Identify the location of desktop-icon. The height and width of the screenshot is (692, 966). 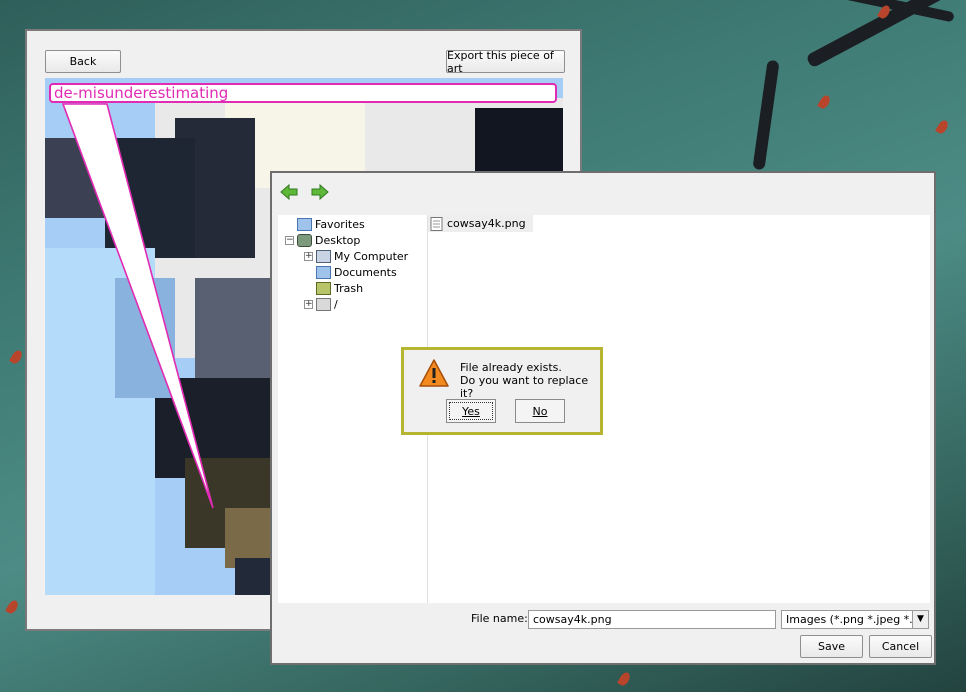
(304, 240).